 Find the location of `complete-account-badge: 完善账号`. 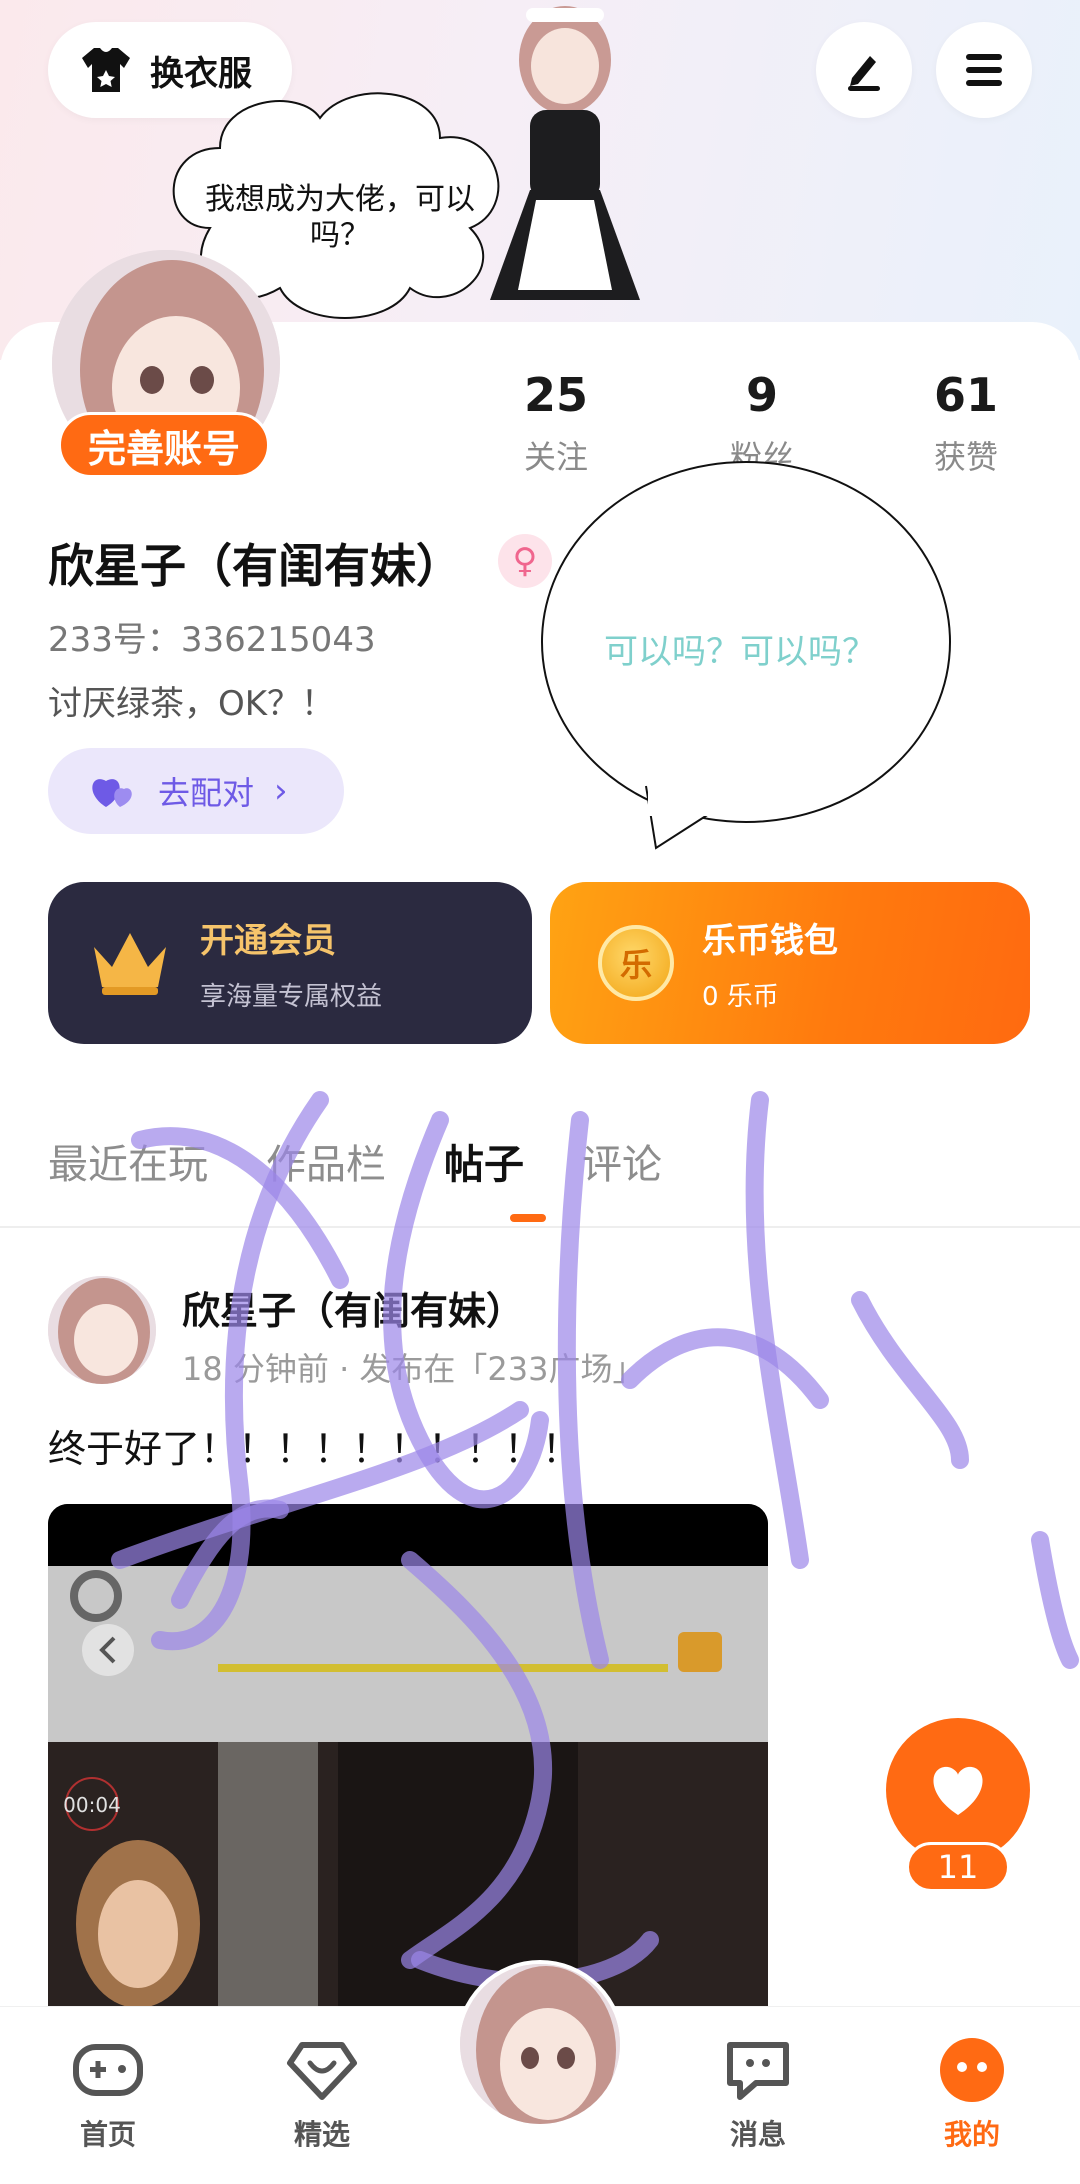

complete-account-badge: 完善账号 is located at coordinates (164, 445).